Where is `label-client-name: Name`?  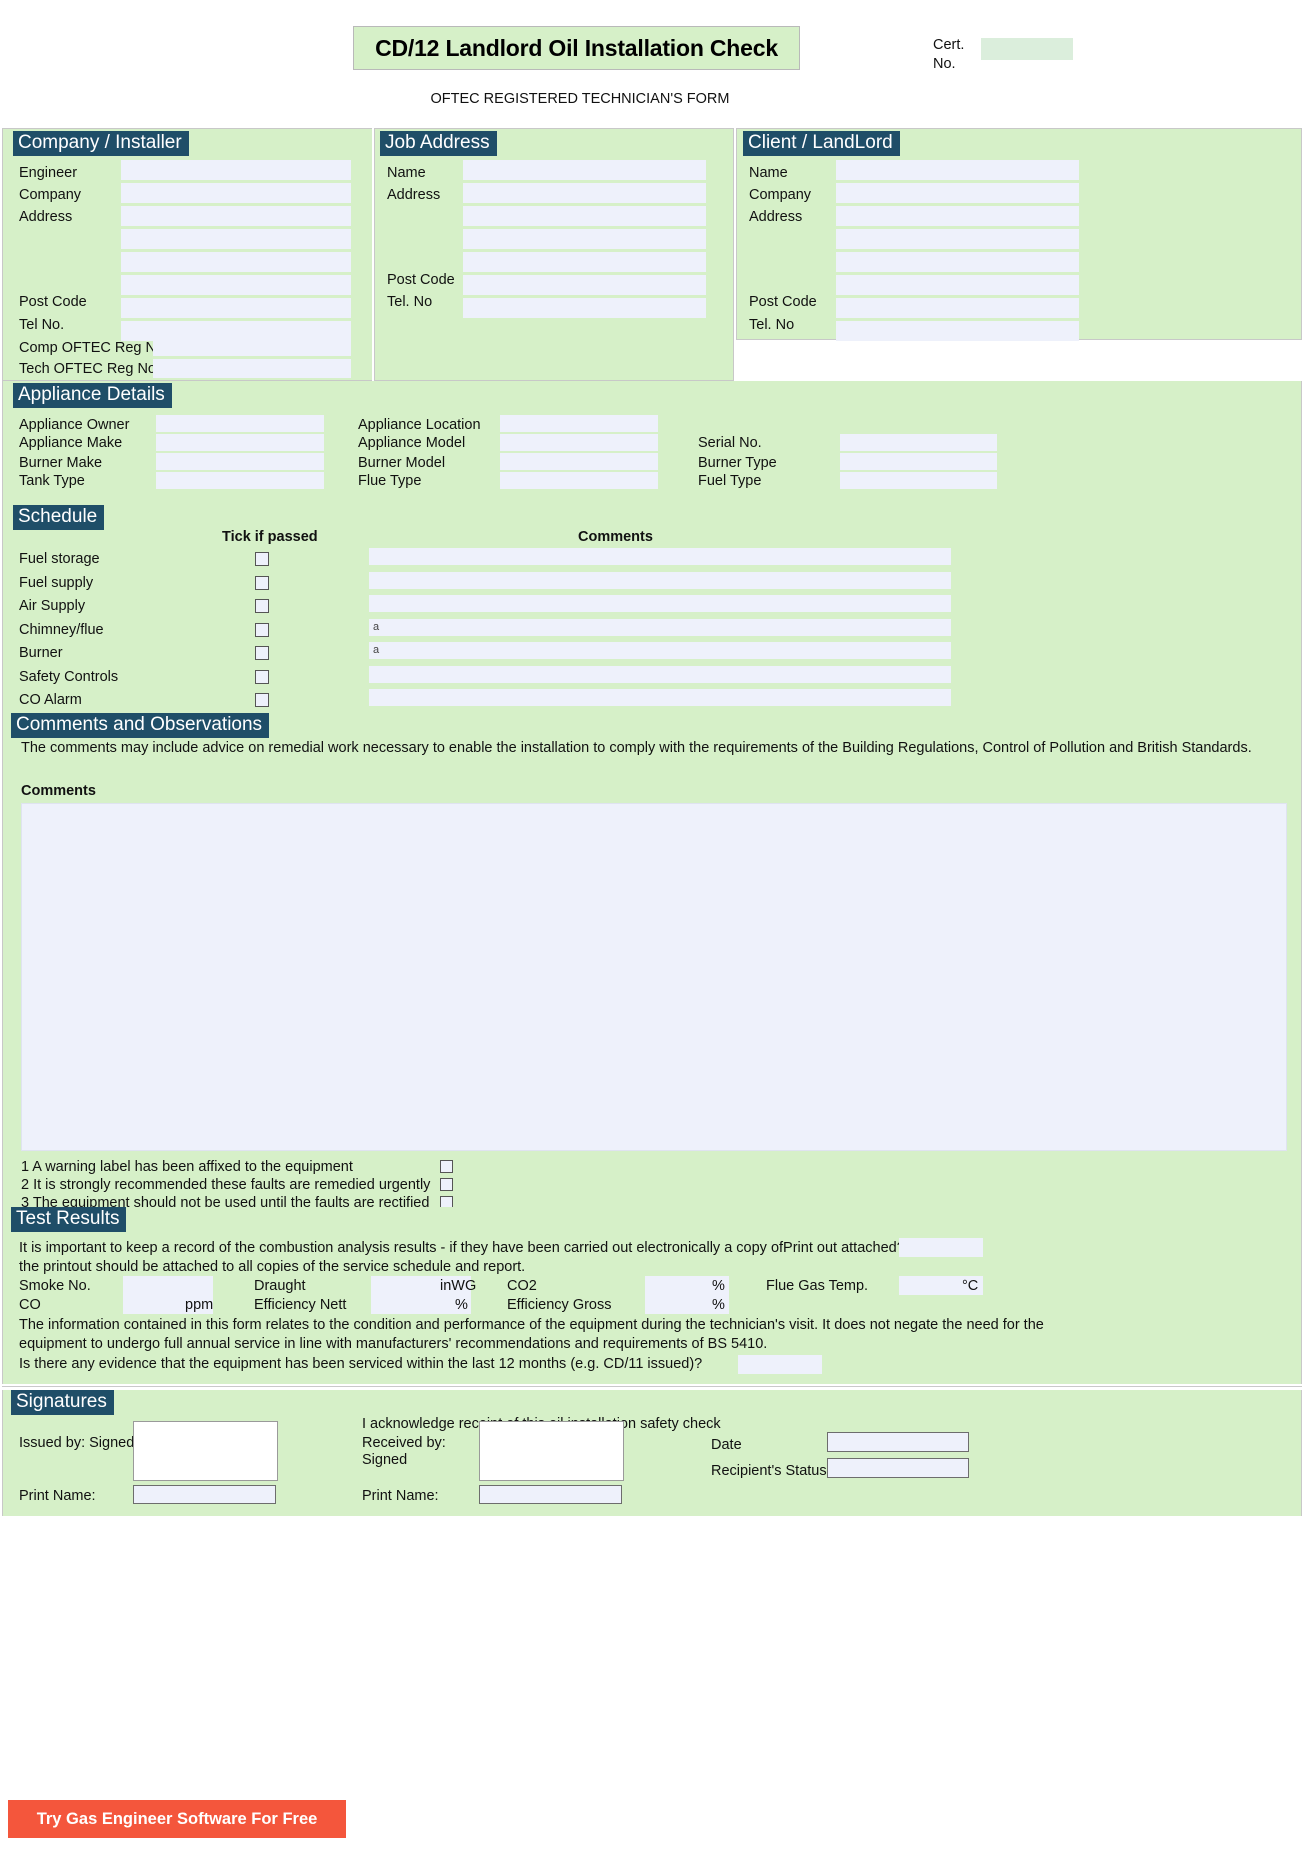
label-client-name: Name is located at coordinates (768, 173).